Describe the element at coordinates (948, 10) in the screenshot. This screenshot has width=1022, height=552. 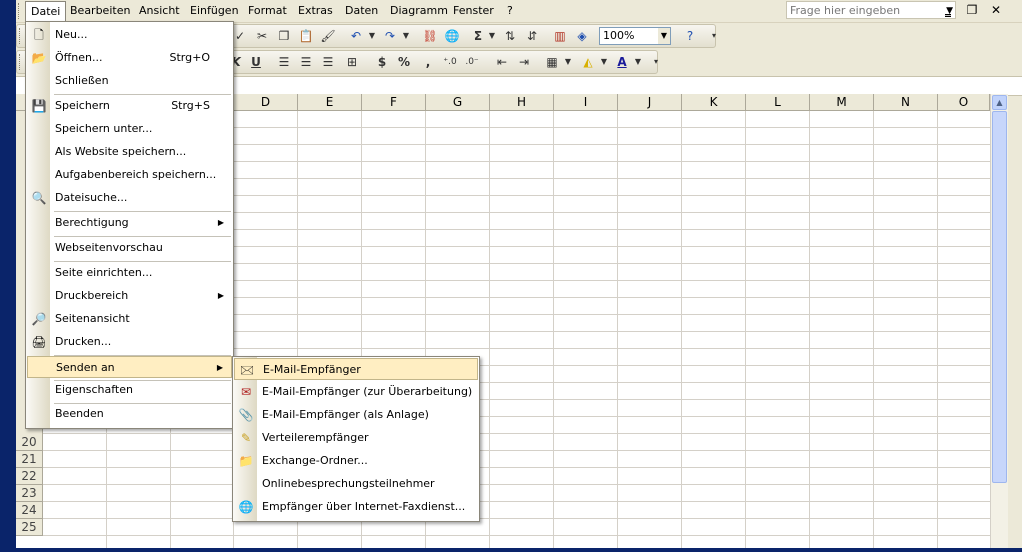
I see `minimize-icon: ‗` at that location.